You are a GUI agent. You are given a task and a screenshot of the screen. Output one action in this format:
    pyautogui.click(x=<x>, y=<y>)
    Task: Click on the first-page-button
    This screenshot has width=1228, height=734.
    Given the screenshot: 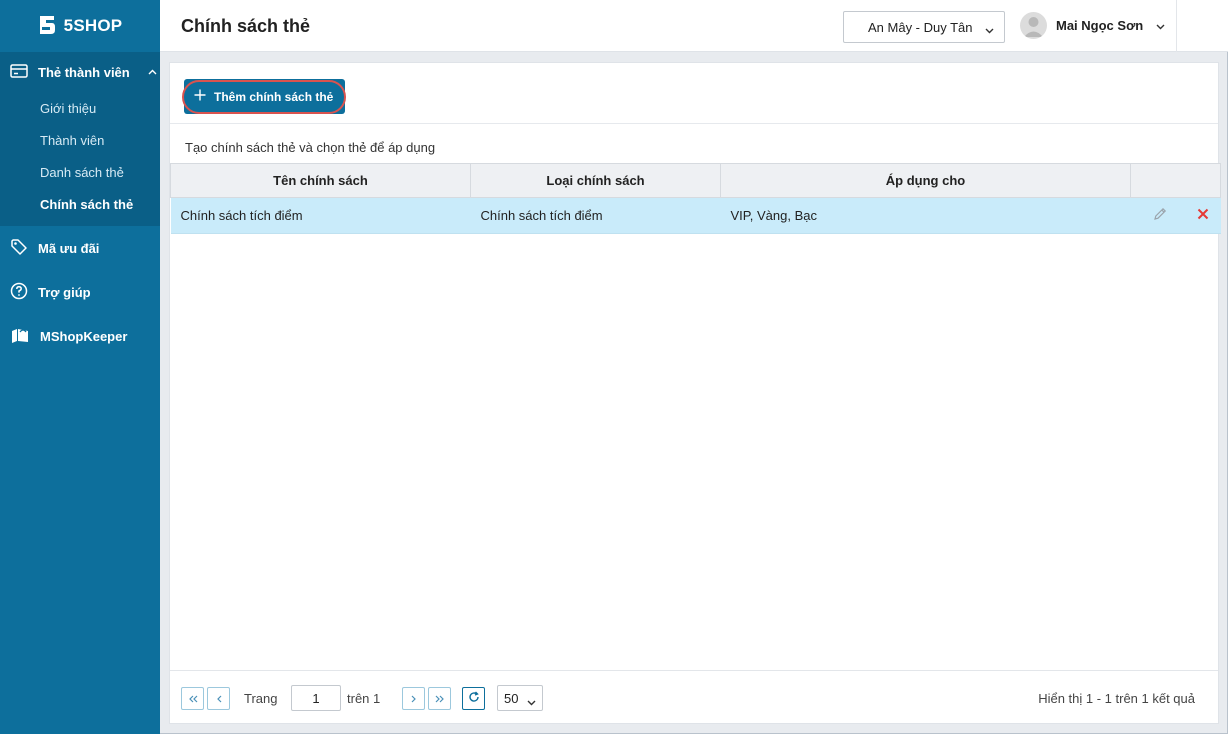 What is the action you would take?
    pyautogui.click(x=192, y=698)
    